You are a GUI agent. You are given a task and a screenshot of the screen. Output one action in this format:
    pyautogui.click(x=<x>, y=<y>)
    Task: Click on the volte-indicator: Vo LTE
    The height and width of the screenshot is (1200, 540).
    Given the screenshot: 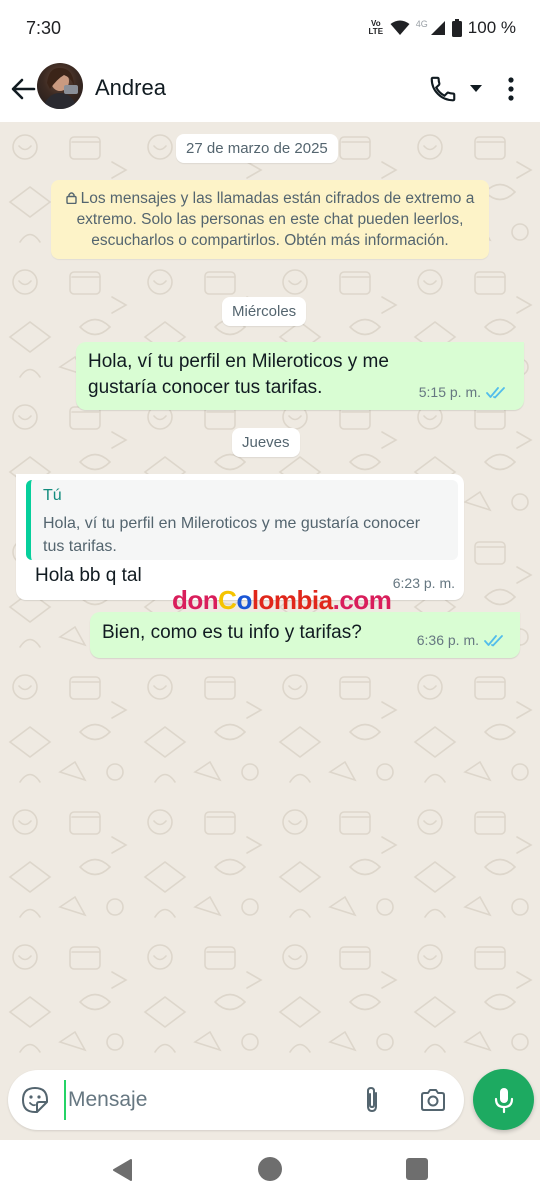 What is the action you would take?
    pyautogui.click(x=376, y=27)
    